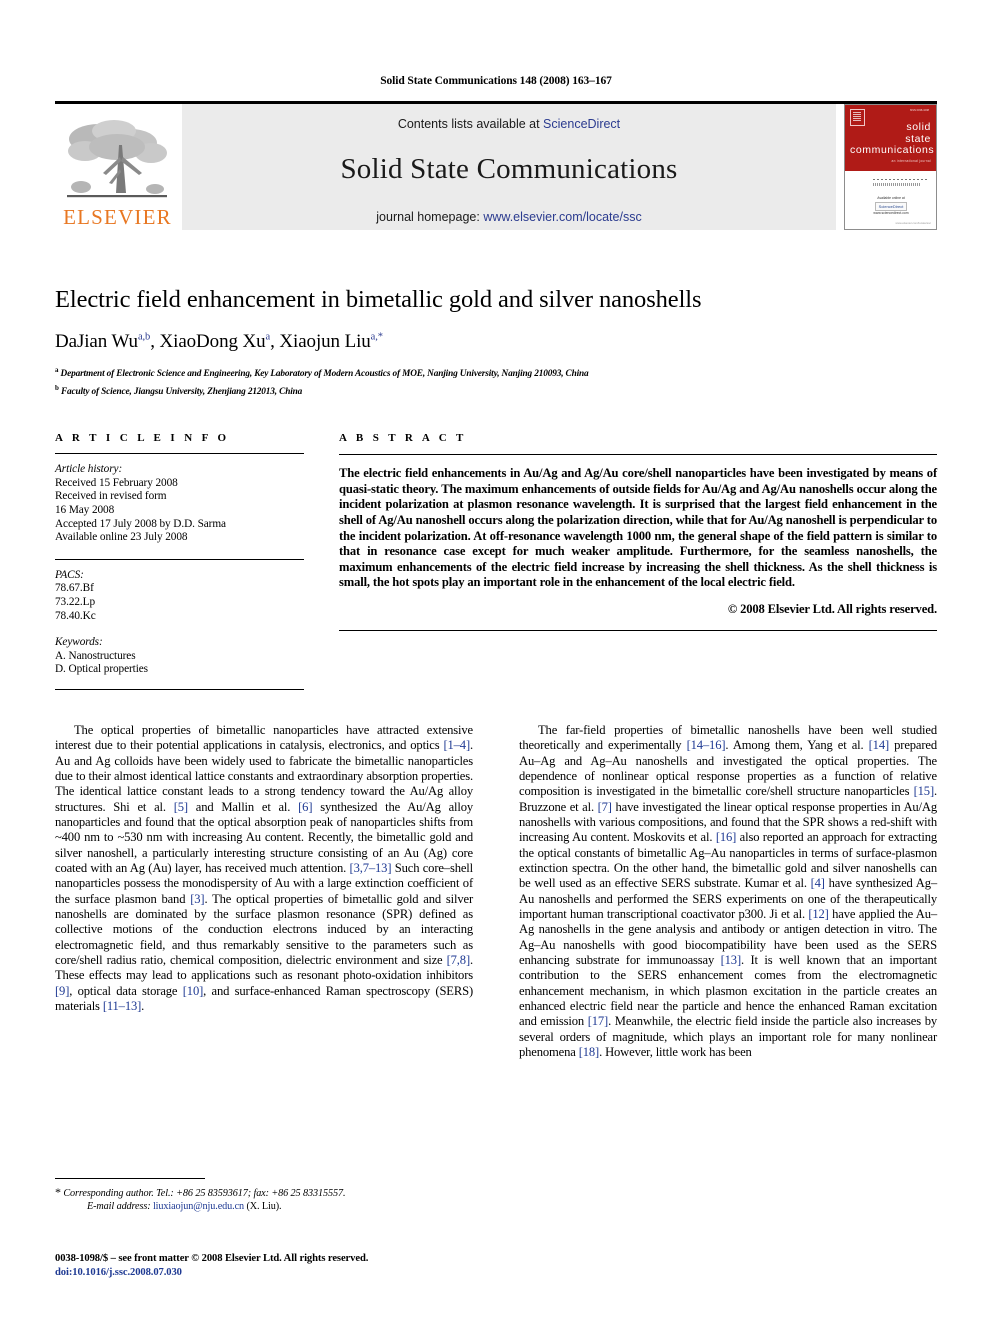 The image size is (992, 1323). What do you see at coordinates (179, 596) in the screenshot?
I see `pacs-block: PACS: 78.67.Bf 73.22.Lp 78.40.Kc` at bounding box center [179, 596].